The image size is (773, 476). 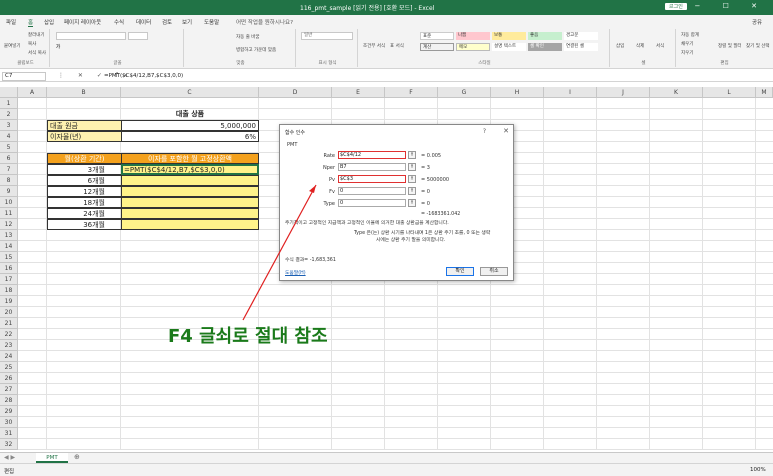 What do you see at coordinates (24, 76) in the screenshot?
I see `name-box: C7` at bounding box center [24, 76].